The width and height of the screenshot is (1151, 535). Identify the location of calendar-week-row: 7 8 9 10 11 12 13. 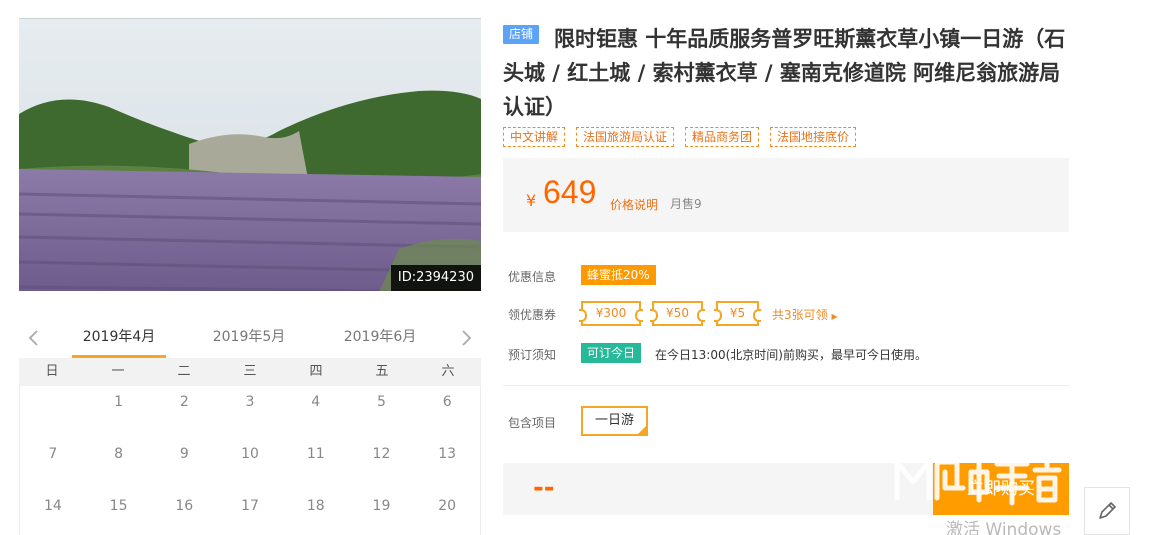
(250, 464).